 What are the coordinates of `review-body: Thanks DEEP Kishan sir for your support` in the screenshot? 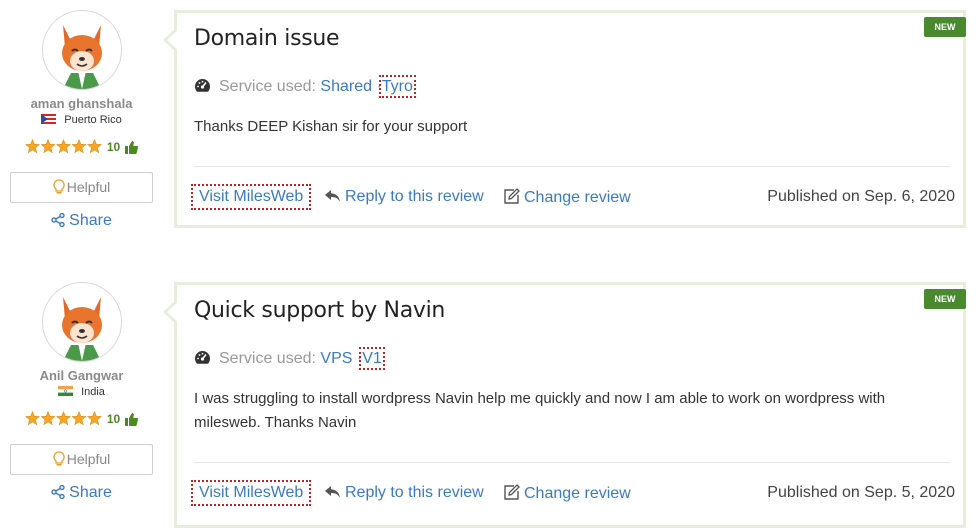 It's located at (331, 126).